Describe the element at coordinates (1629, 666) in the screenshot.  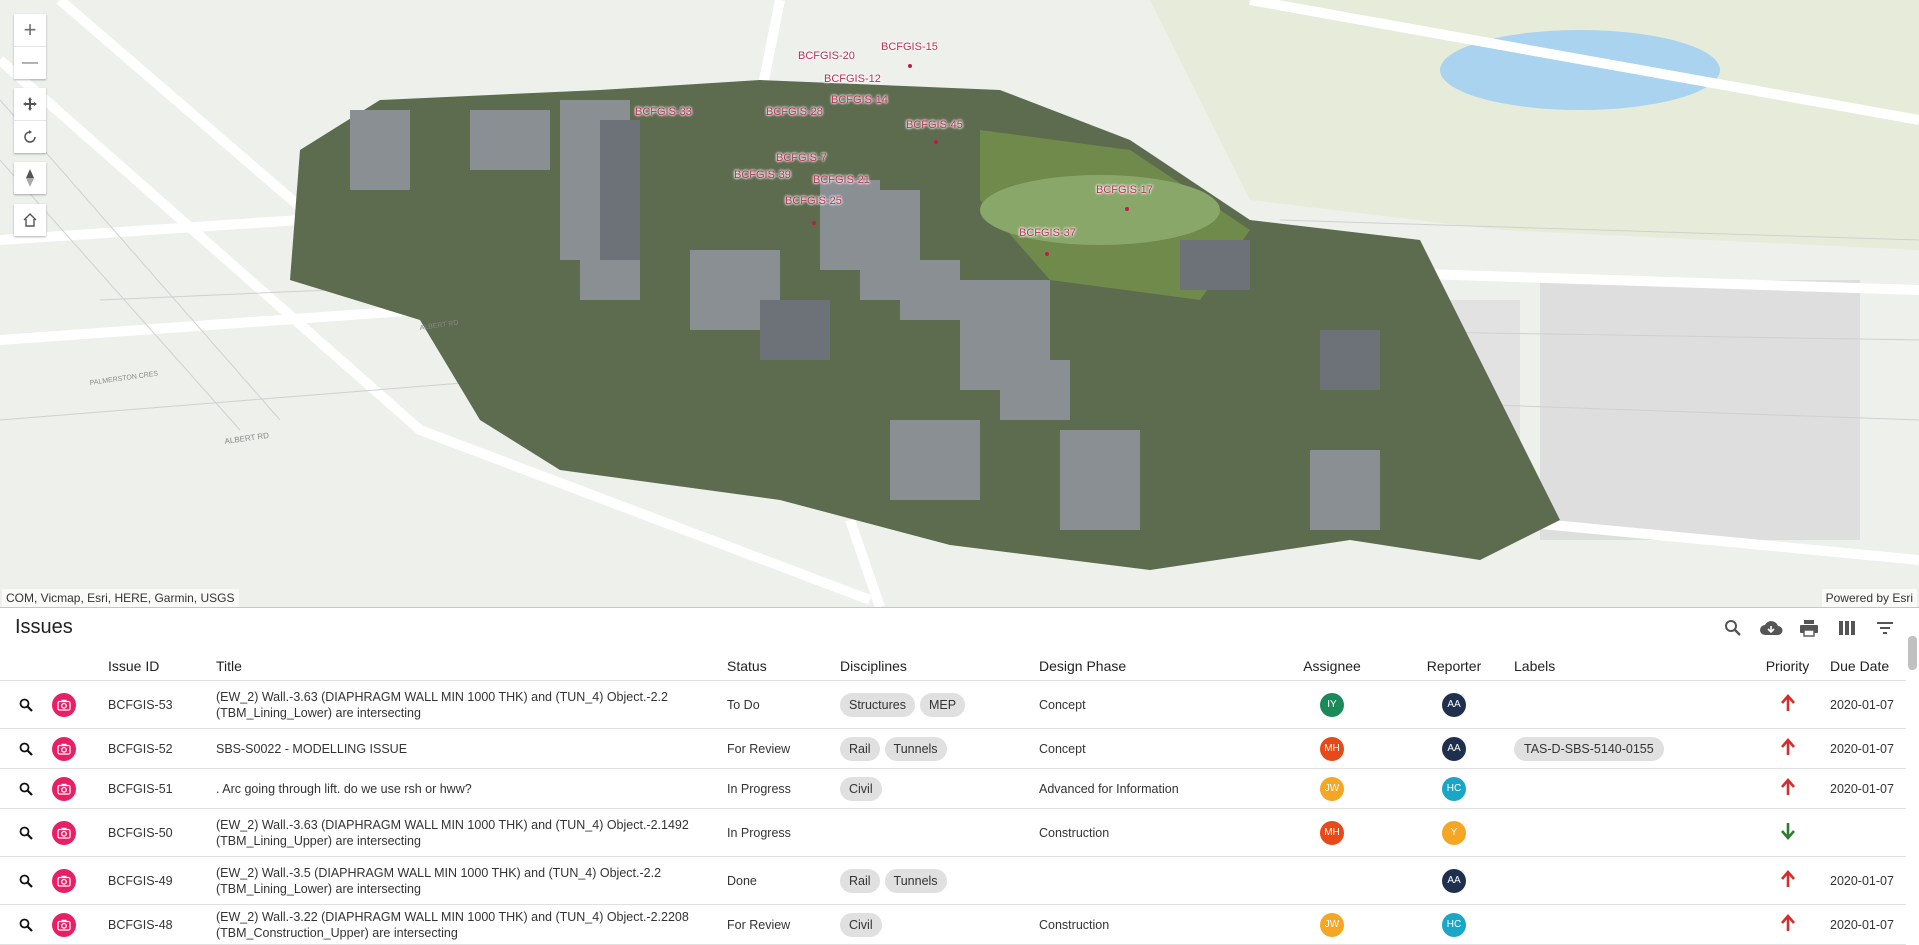
I see `col-header-labels: Labels` at that location.